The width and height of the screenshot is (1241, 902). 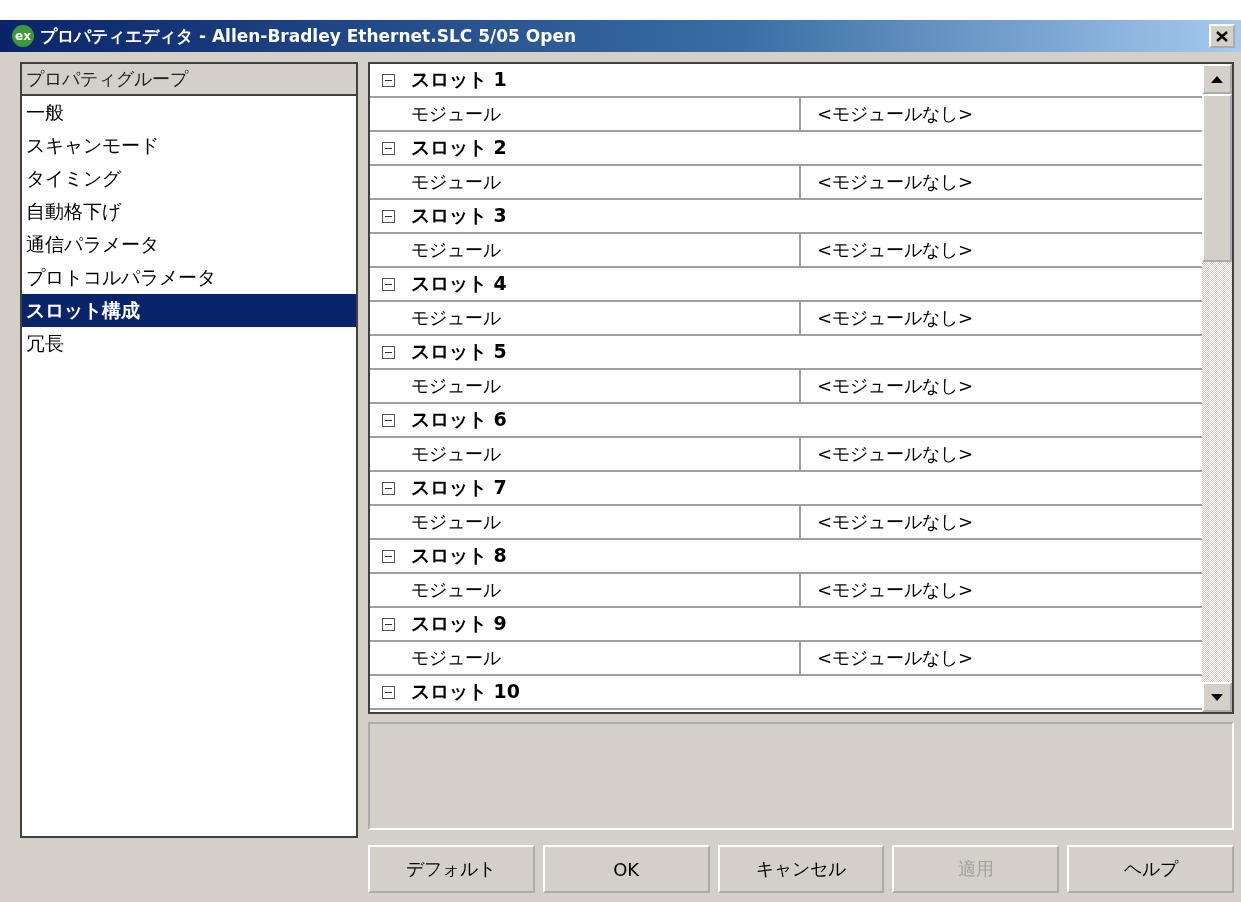 I want to click on dialog-button: ヘルプ, so click(x=1150, y=869).